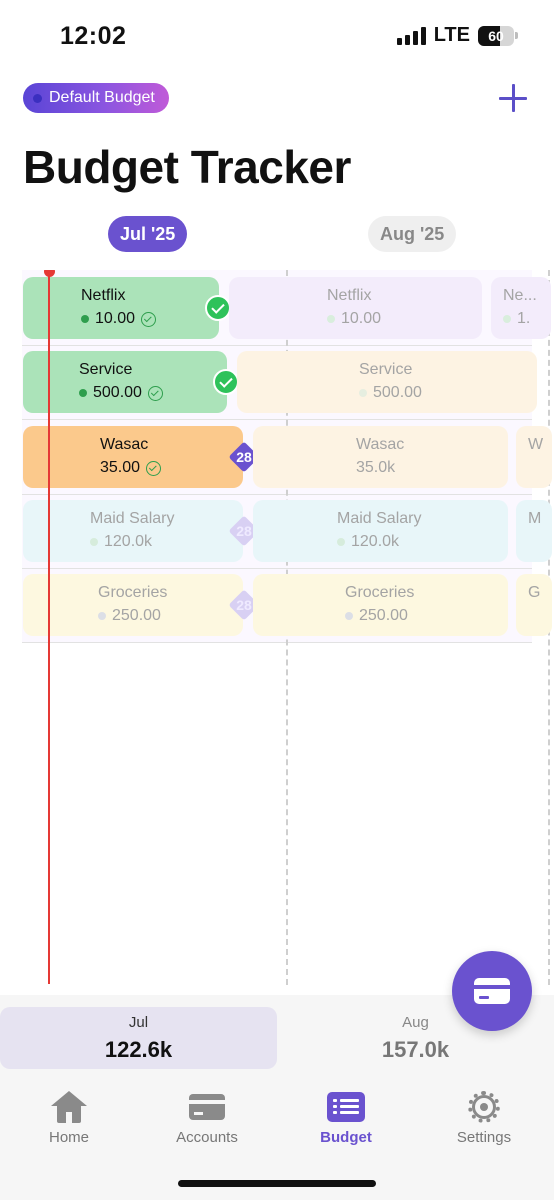 This screenshot has height=1200, width=554. What do you see at coordinates (412, 234) in the screenshot?
I see `month-chip-aug: Aug '25` at bounding box center [412, 234].